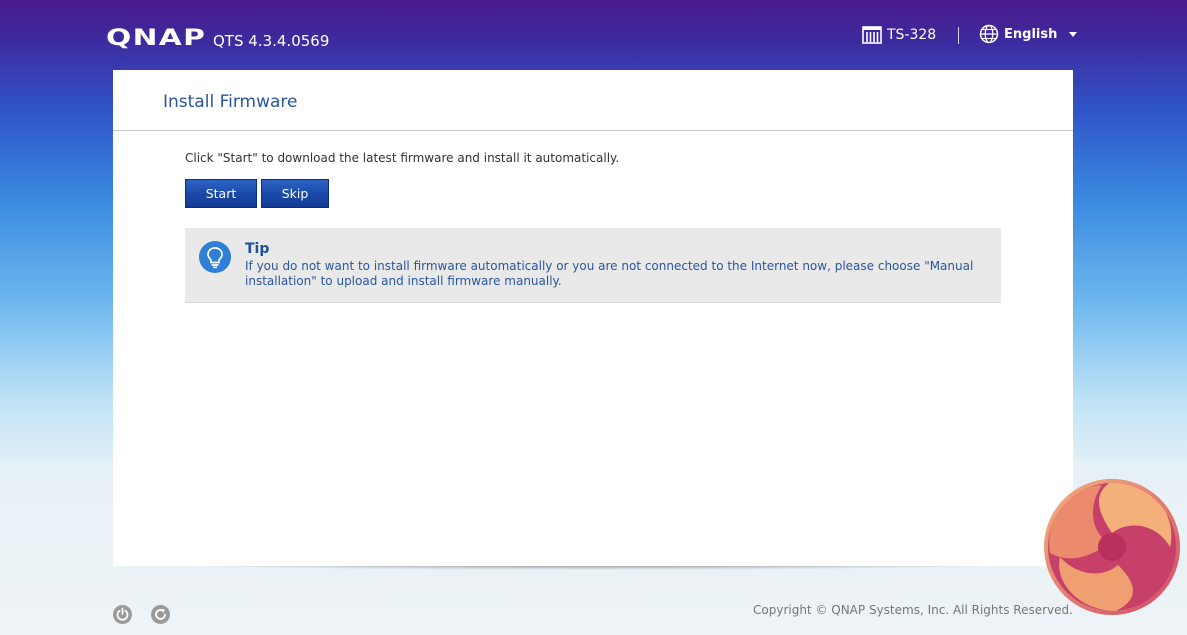  I want to click on skip-button: Skip, so click(295, 193).